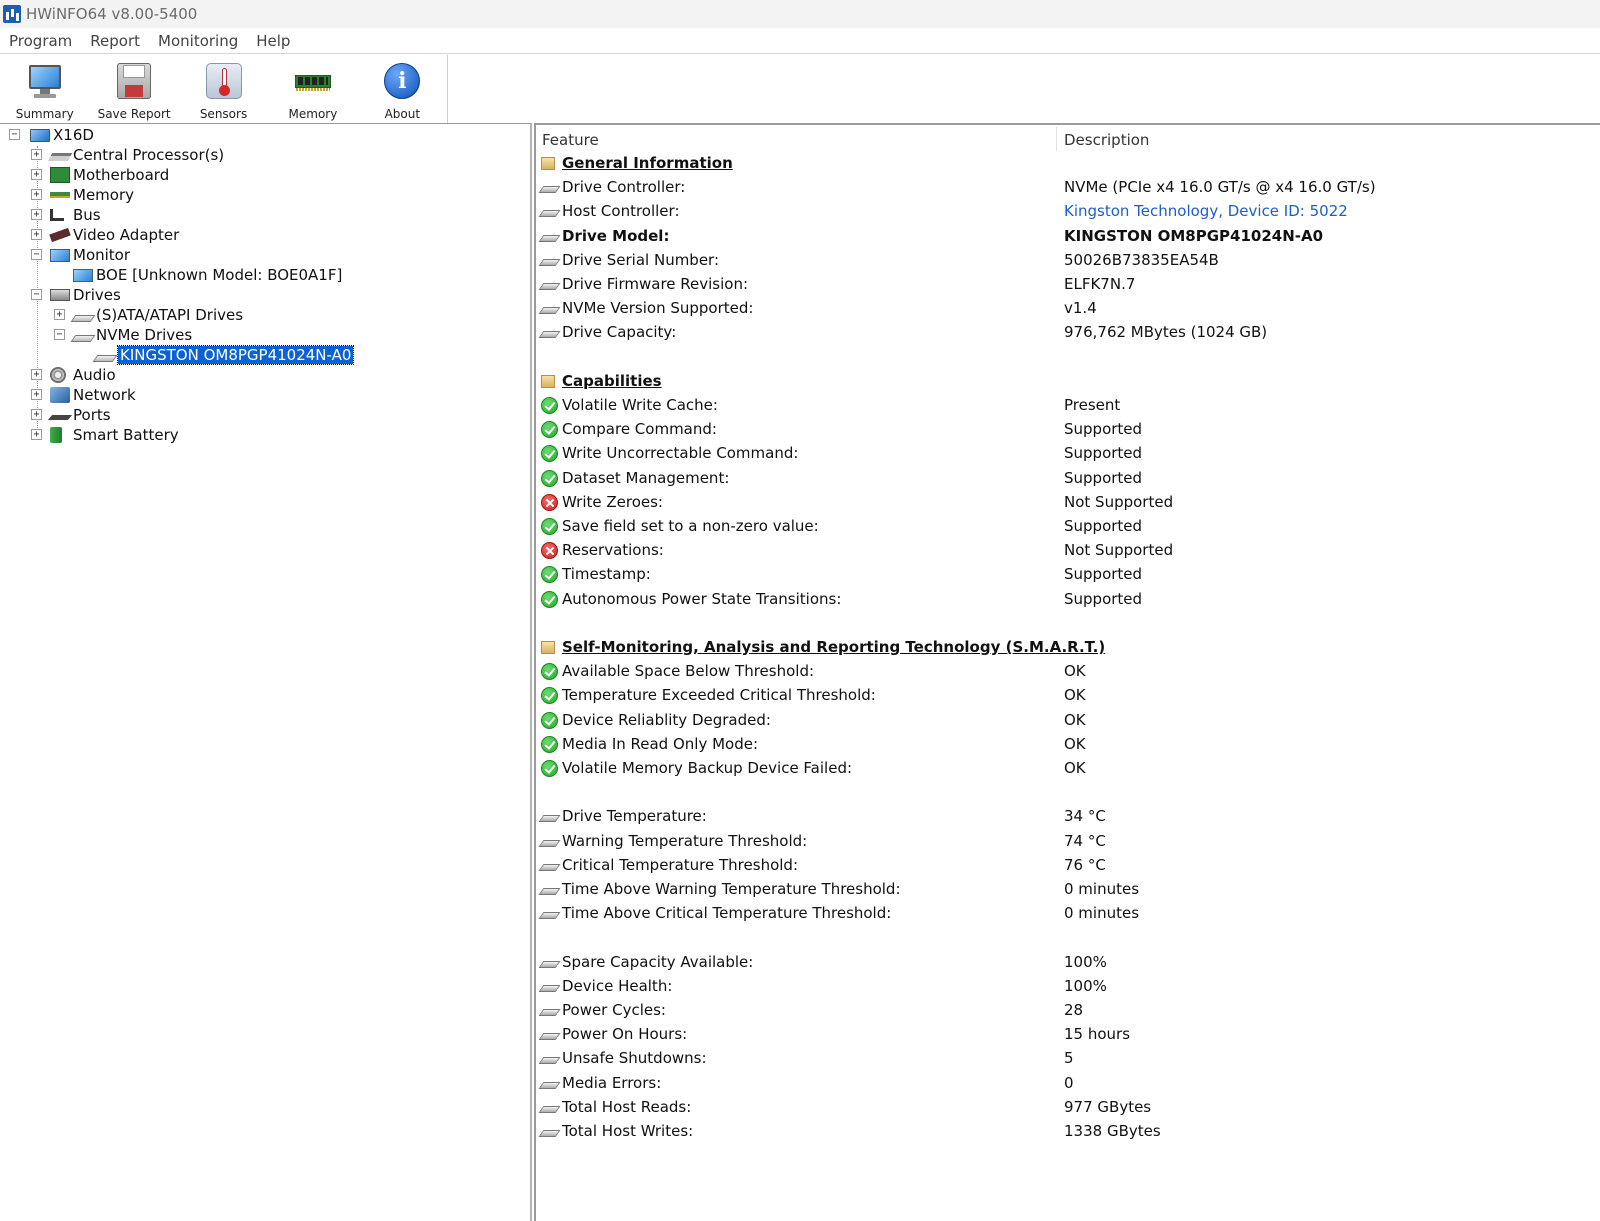 The image size is (1600, 1221). Describe the element at coordinates (133, 89) in the screenshot. I see `save-report-button: Save Report` at that location.